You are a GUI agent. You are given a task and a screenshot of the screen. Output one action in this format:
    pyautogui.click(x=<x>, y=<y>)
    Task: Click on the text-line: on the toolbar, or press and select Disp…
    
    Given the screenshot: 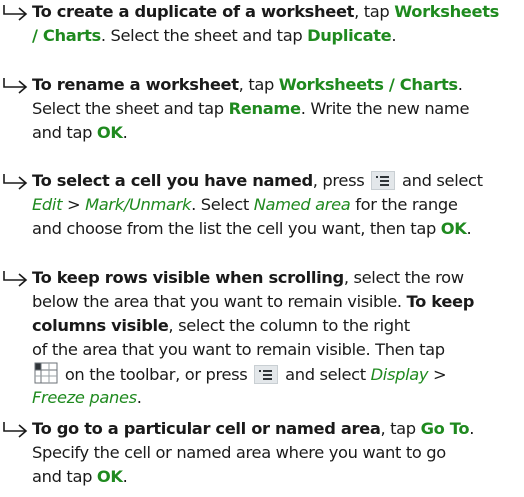 What is the action you would take?
    pyautogui.click(x=278, y=374)
    